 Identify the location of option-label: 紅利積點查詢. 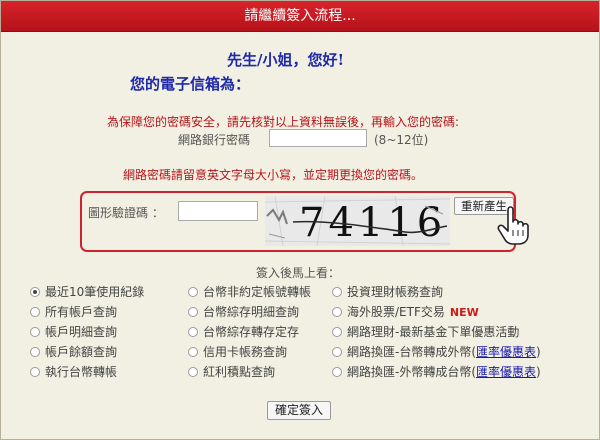
(239, 372).